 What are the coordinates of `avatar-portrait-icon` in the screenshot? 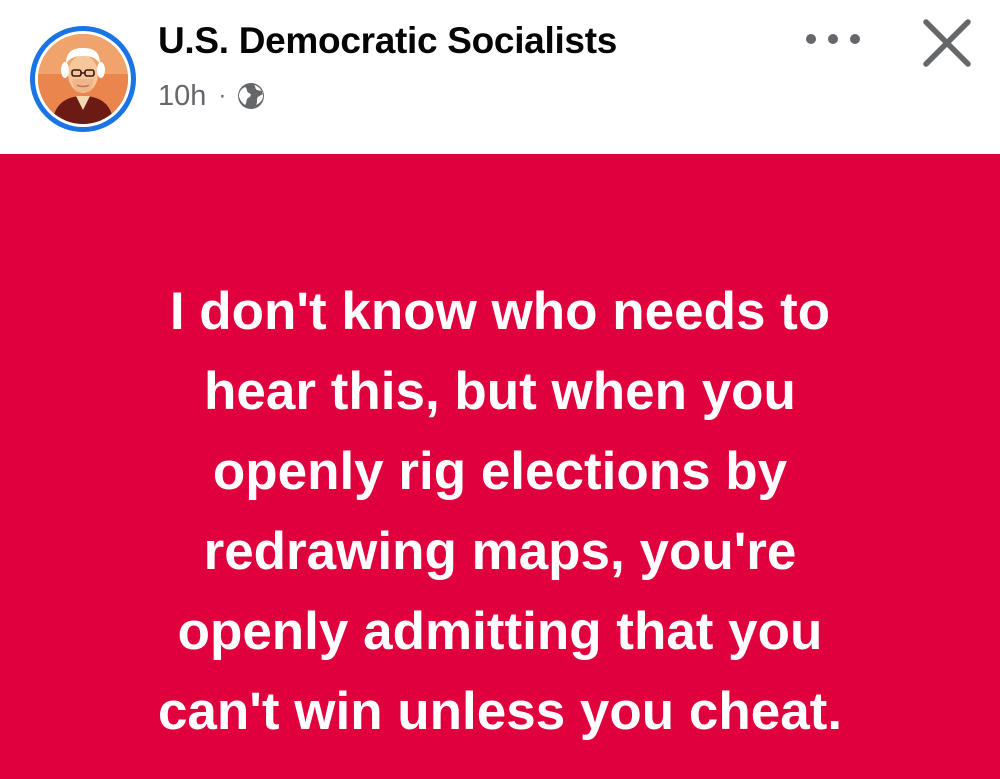 It's located at (83, 79).